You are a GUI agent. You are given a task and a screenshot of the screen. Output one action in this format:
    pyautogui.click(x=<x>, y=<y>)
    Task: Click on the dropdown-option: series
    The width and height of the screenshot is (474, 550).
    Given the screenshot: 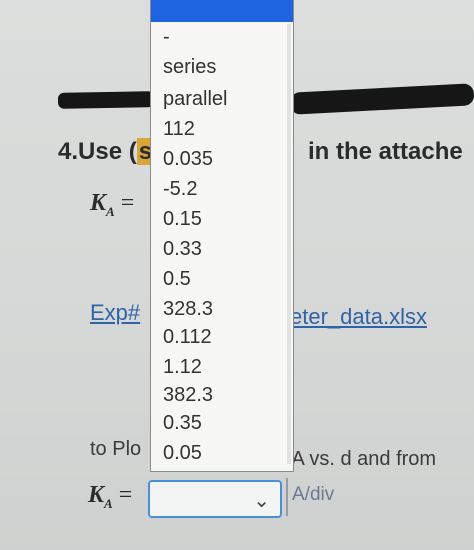 What is the action you would take?
    pyautogui.click(x=189, y=67)
    